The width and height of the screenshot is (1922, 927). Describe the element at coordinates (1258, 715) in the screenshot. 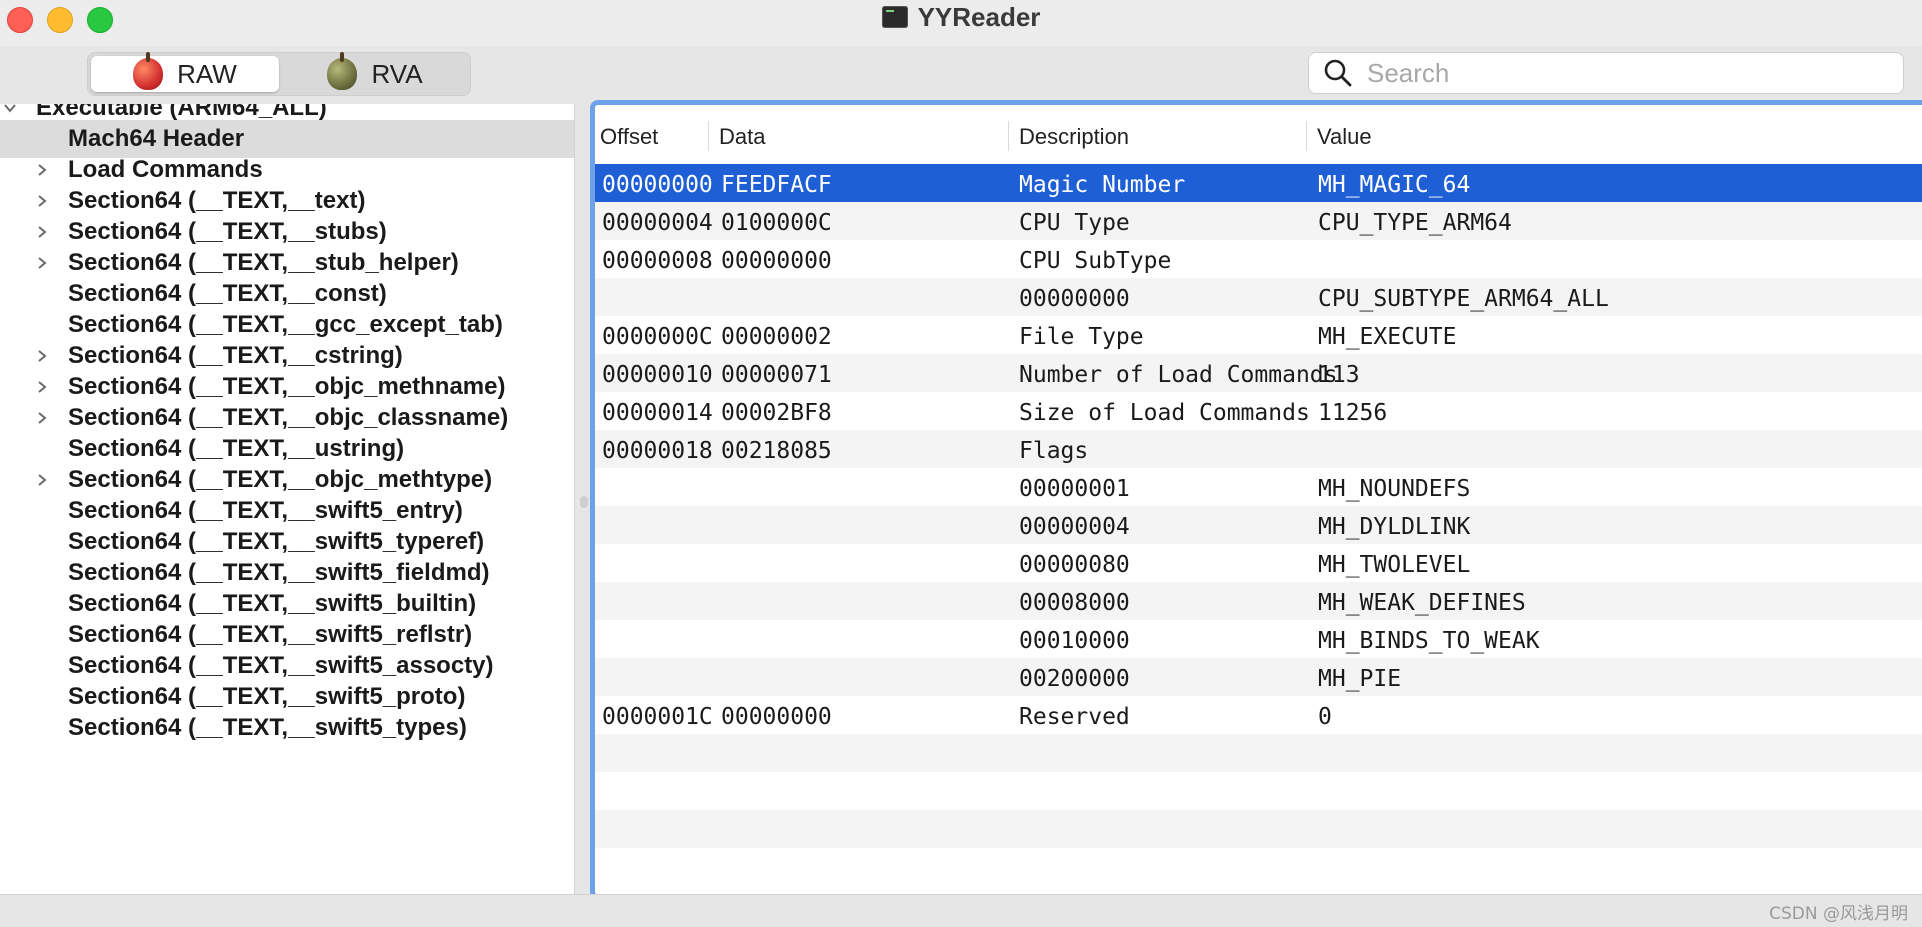

I see `table-row: 0000001C 00000000 Reserved 0` at that location.